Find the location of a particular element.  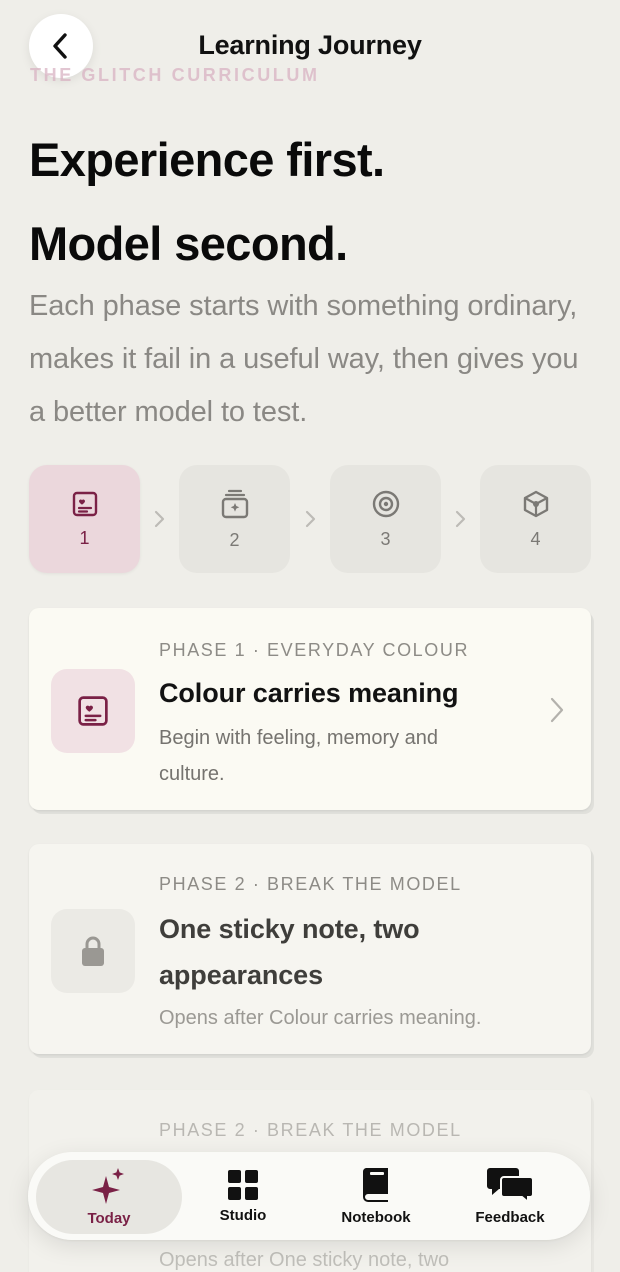

chat-bubbles-icon is located at coordinates (510, 1185).